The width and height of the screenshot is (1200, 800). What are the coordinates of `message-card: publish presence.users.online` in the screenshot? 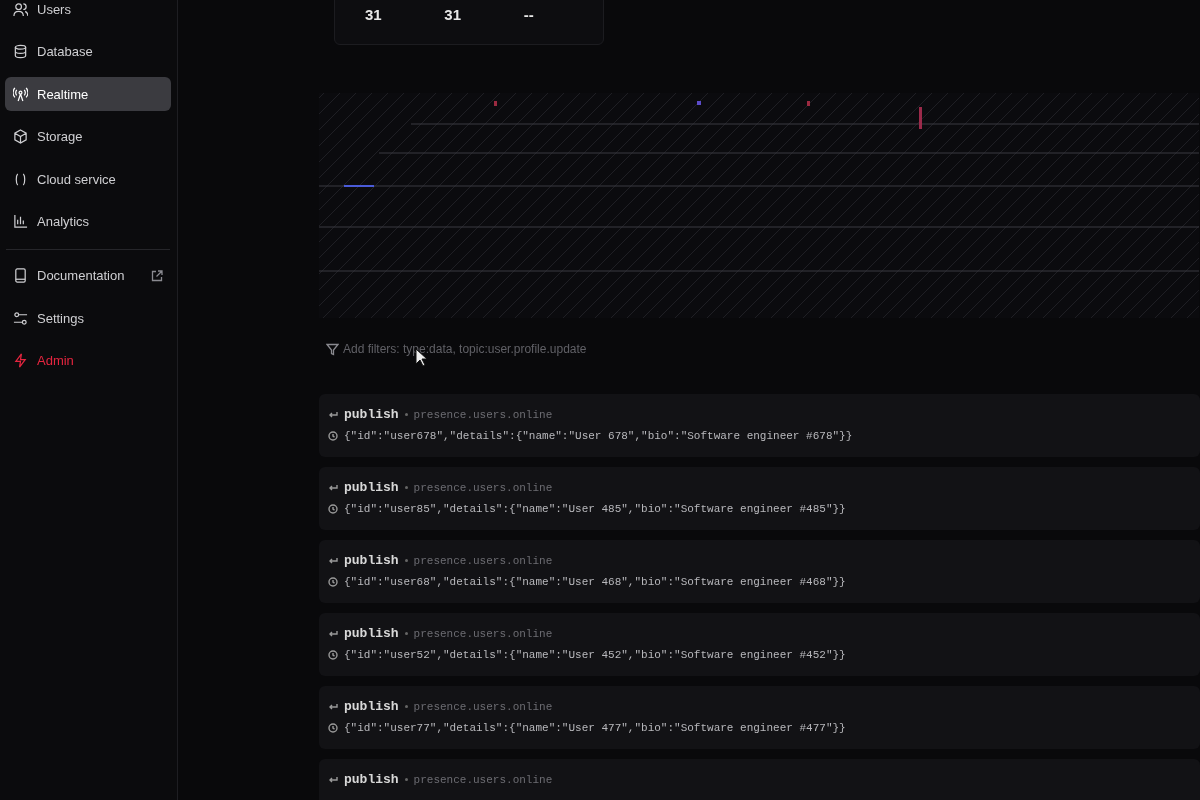 It's located at (759, 779).